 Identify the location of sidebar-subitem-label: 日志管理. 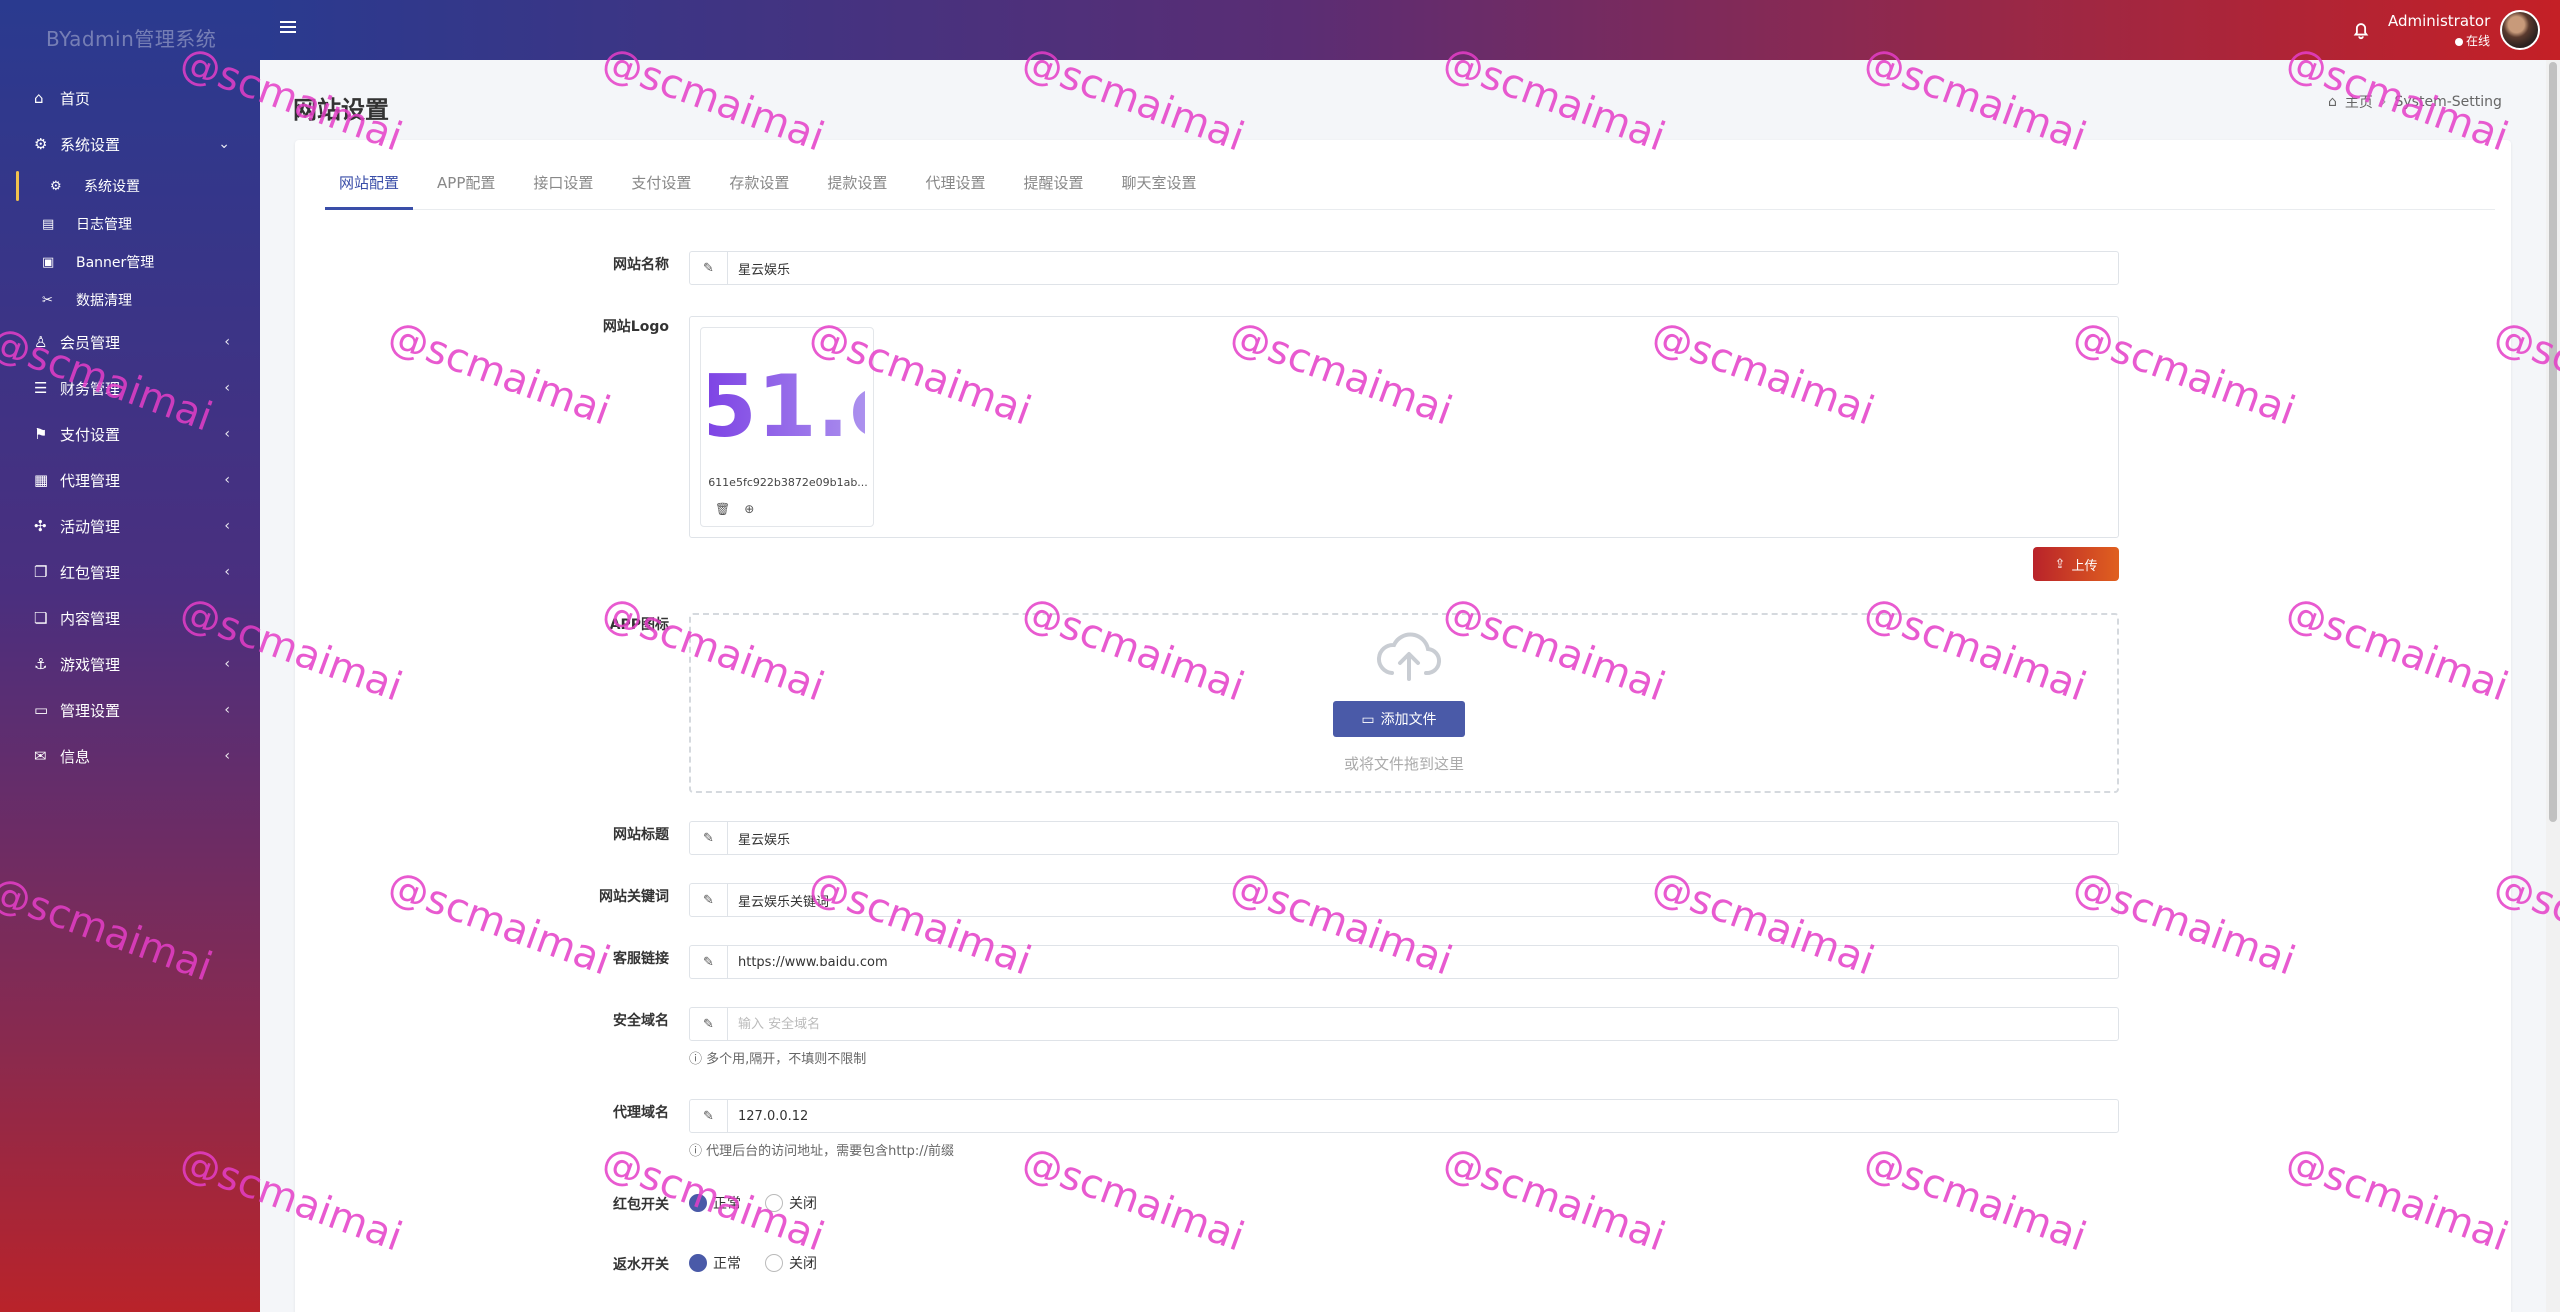
(104, 225).